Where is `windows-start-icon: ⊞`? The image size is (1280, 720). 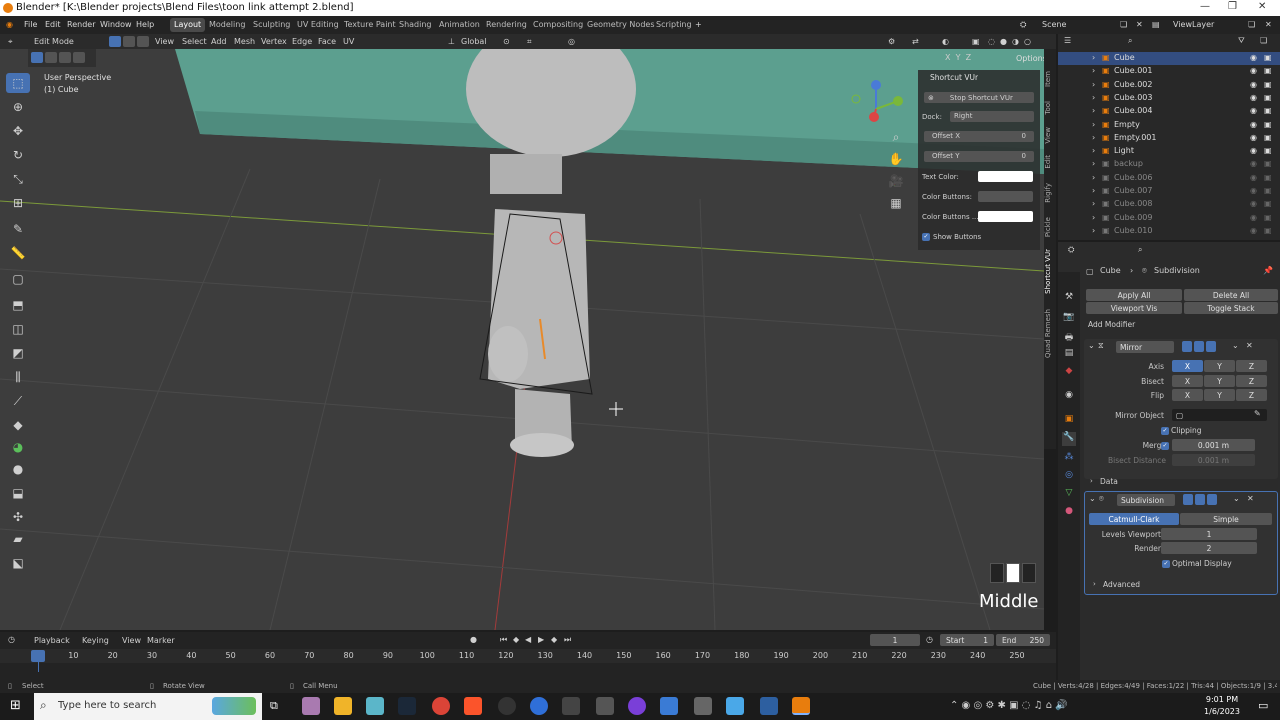 windows-start-icon: ⊞ is located at coordinates (15, 705).